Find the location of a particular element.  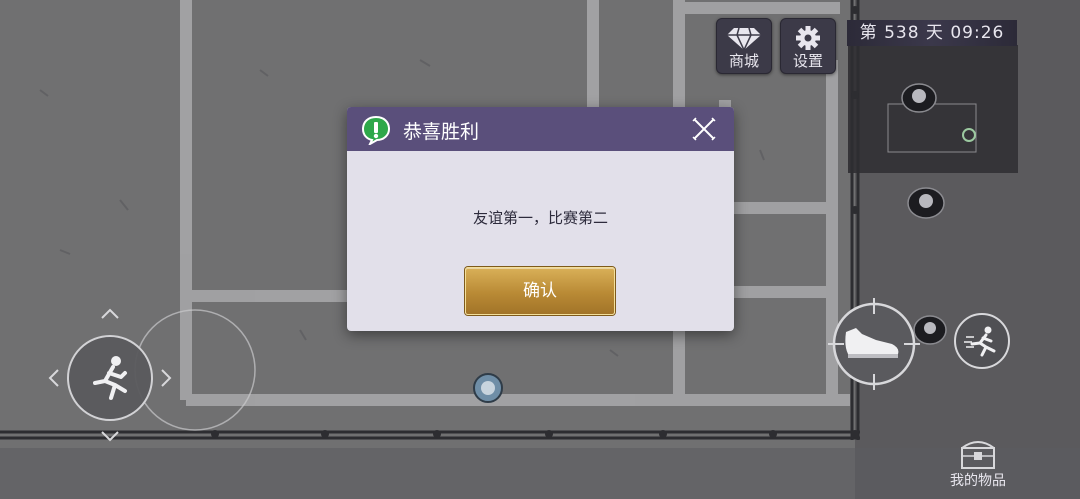

dialog-header: 恭喜胜利 is located at coordinates (540, 129).